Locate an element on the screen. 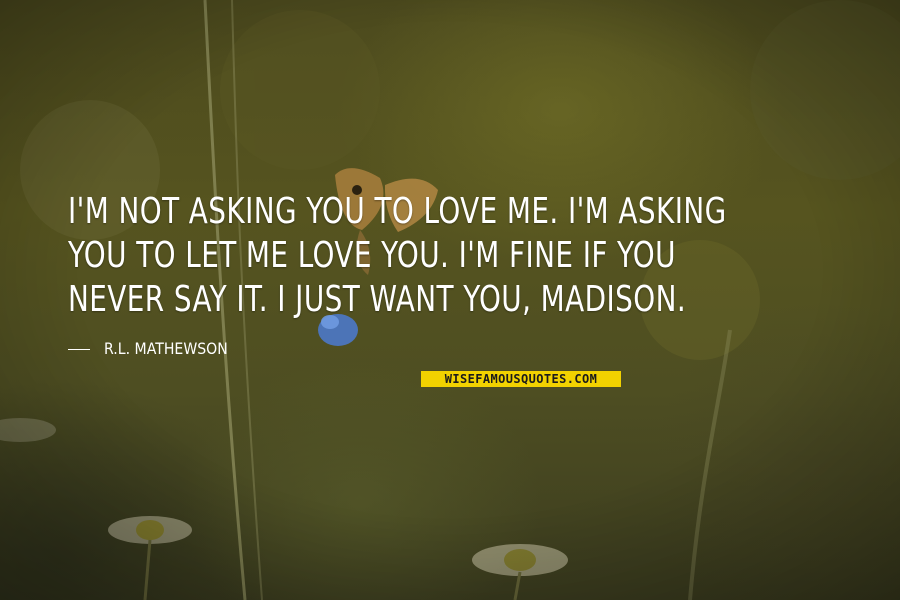 The width and height of the screenshot is (900, 600). author-dash is located at coordinates (79, 349).